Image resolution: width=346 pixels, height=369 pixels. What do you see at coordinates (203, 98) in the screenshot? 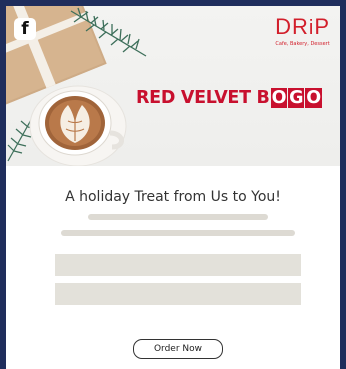
I see `promo-text: RED VELVET B` at bounding box center [203, 98].